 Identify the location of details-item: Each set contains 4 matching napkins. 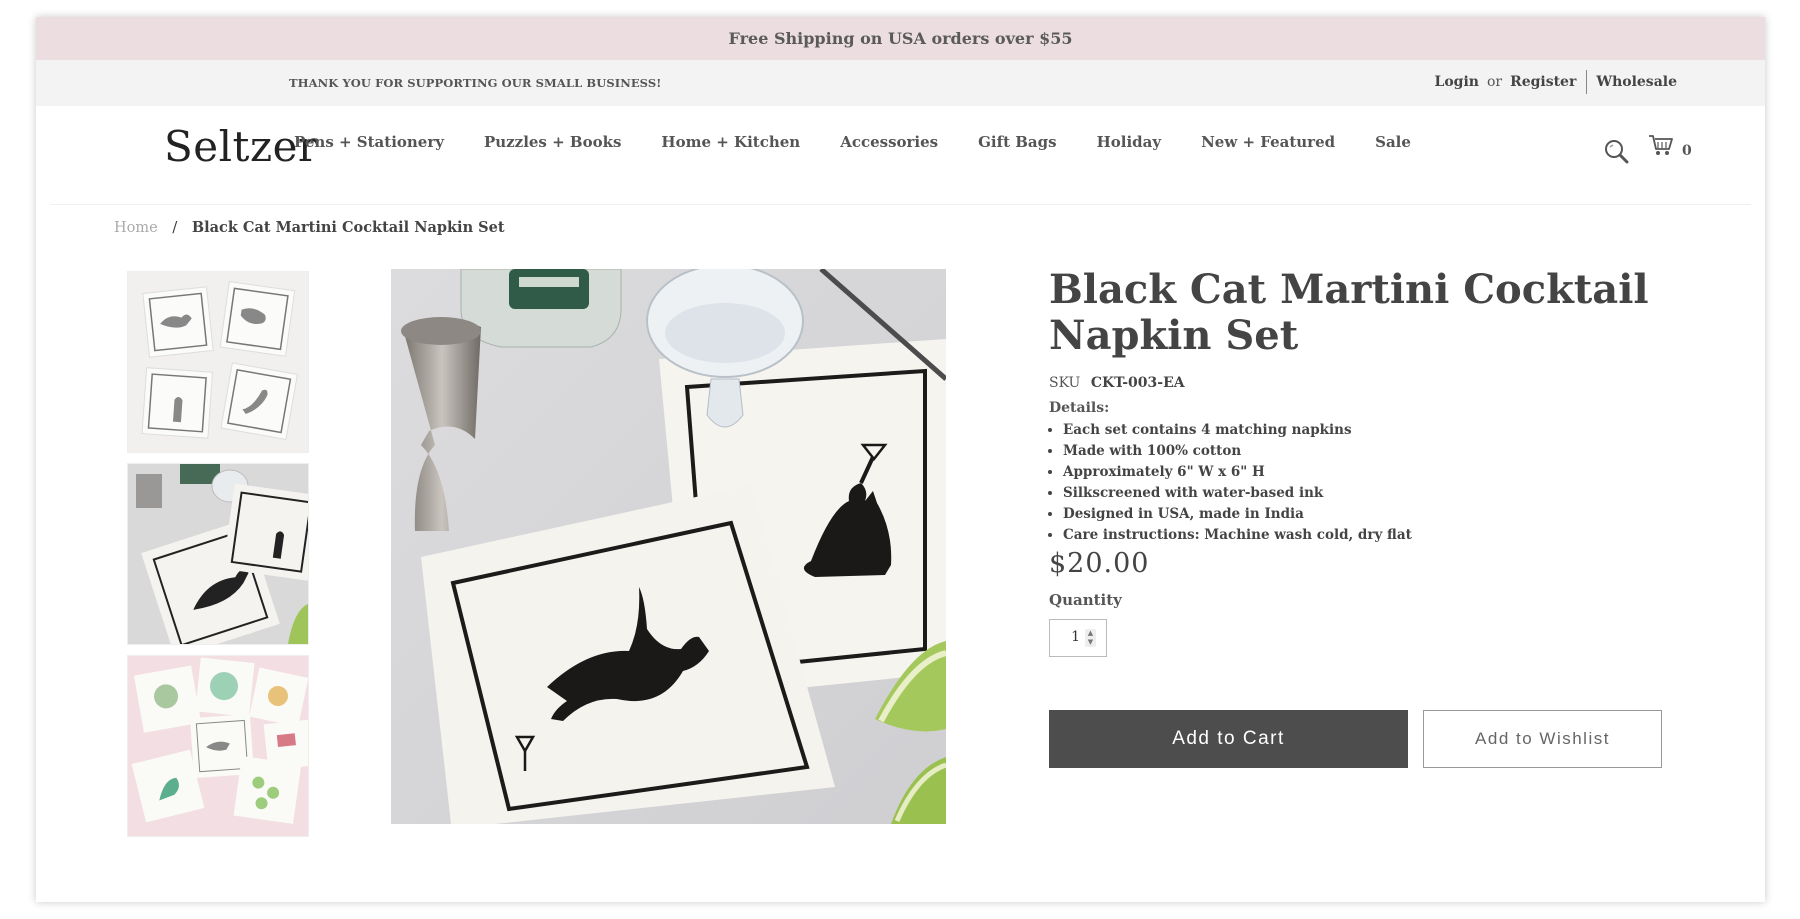
(1356, 430).